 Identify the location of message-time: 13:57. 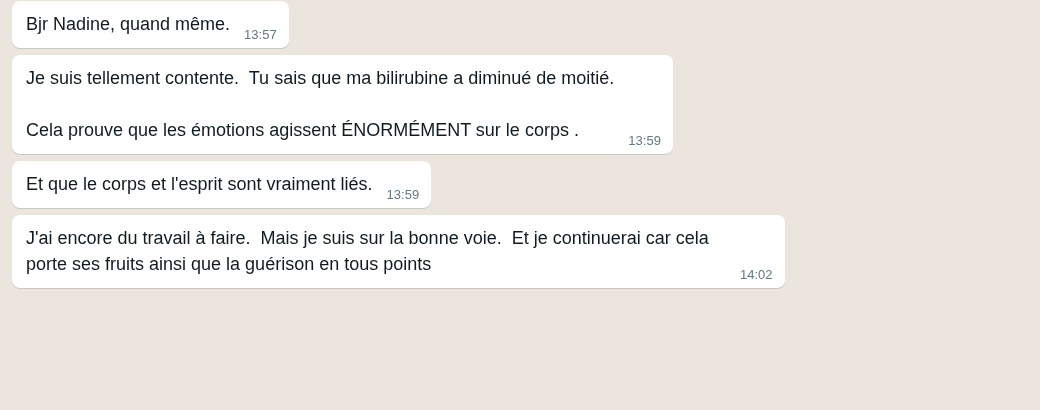
(260, 34).